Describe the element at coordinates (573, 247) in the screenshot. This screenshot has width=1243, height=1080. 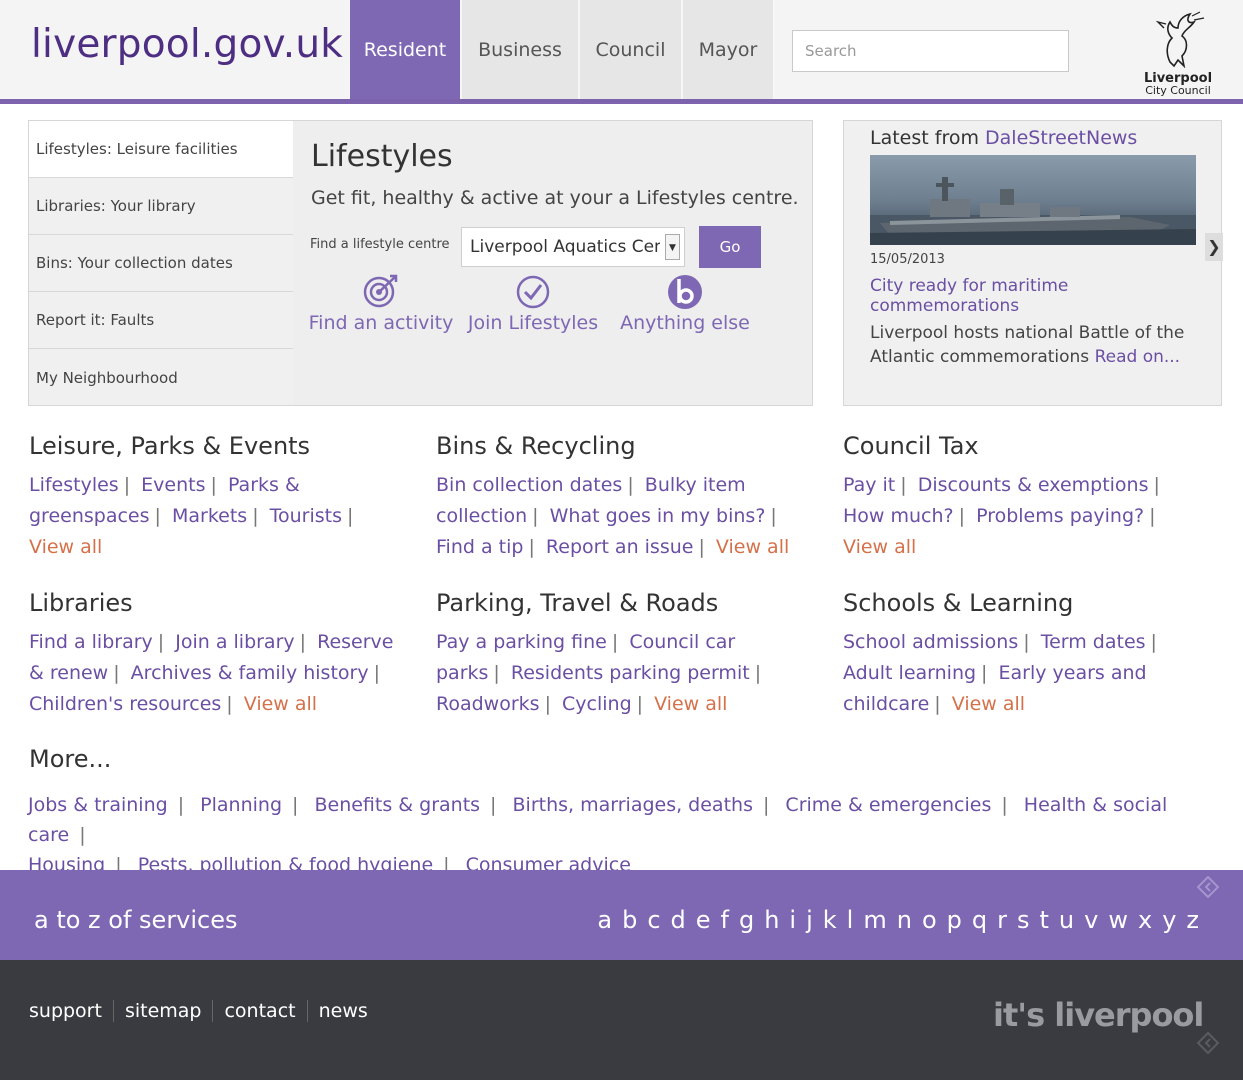
I see `lifestyle-centre-select: Liverpool Aquatics Centre ▼` at that location.